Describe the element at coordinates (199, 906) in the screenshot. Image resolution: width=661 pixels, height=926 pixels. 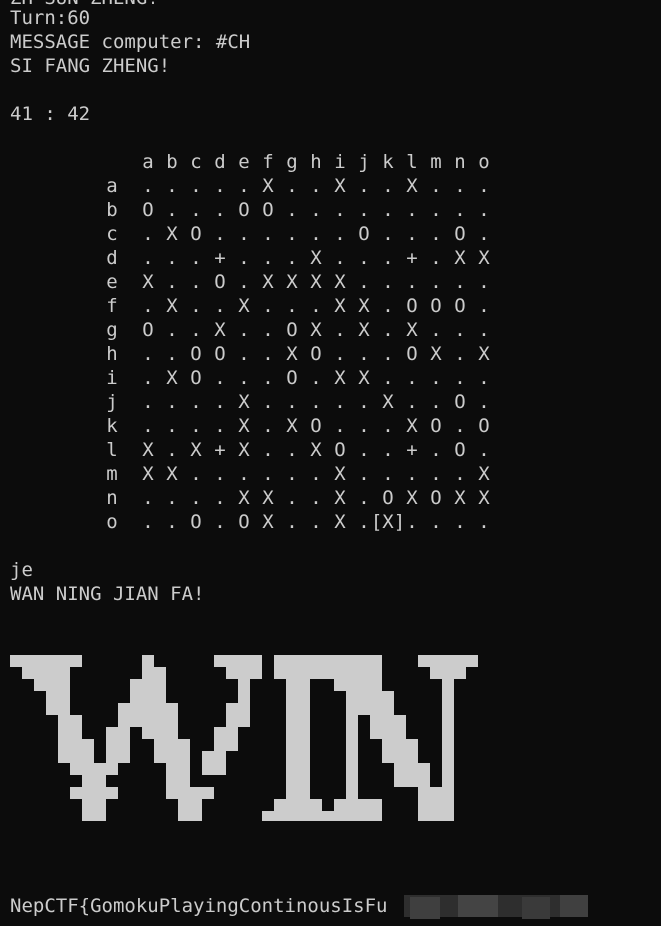
I see `flag-line: NepCTF{GomokuPlayingContinousIsFu` at that location.